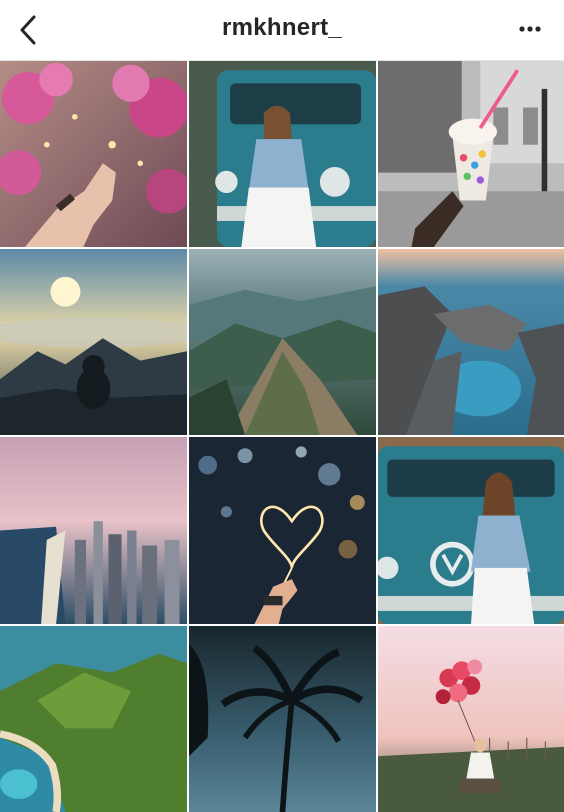  I want to click on post-image-aerial-mountains, so click(282, 342).